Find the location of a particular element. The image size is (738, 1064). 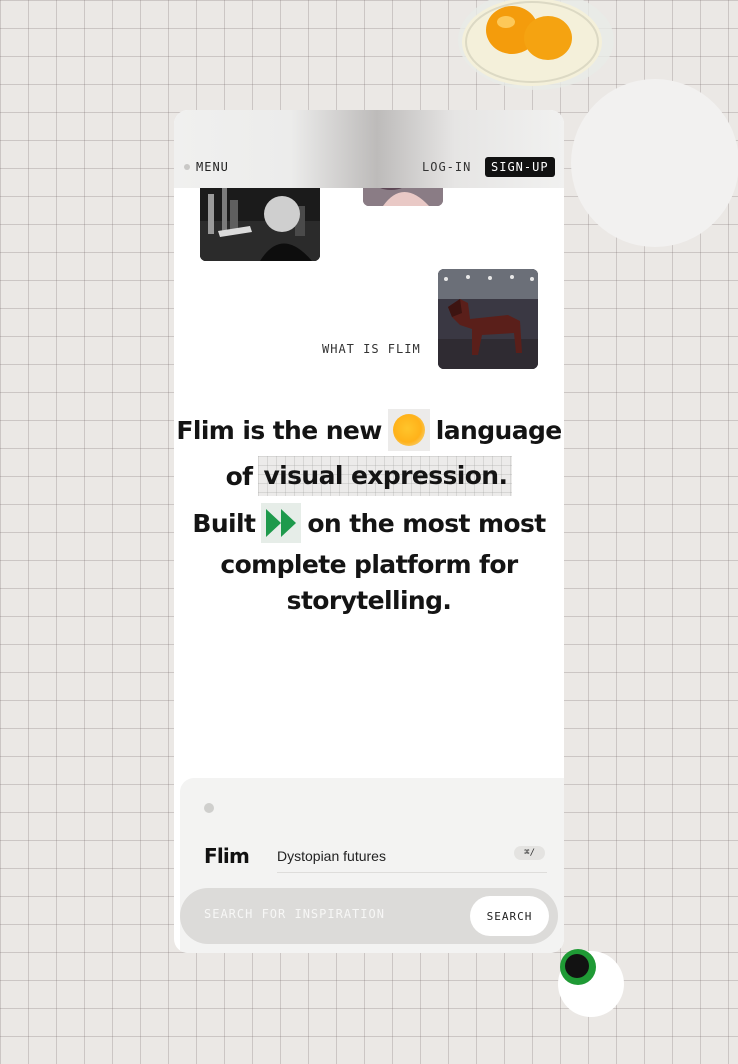

headline-line-4: complete platform for is located at coordinates (369, 564).